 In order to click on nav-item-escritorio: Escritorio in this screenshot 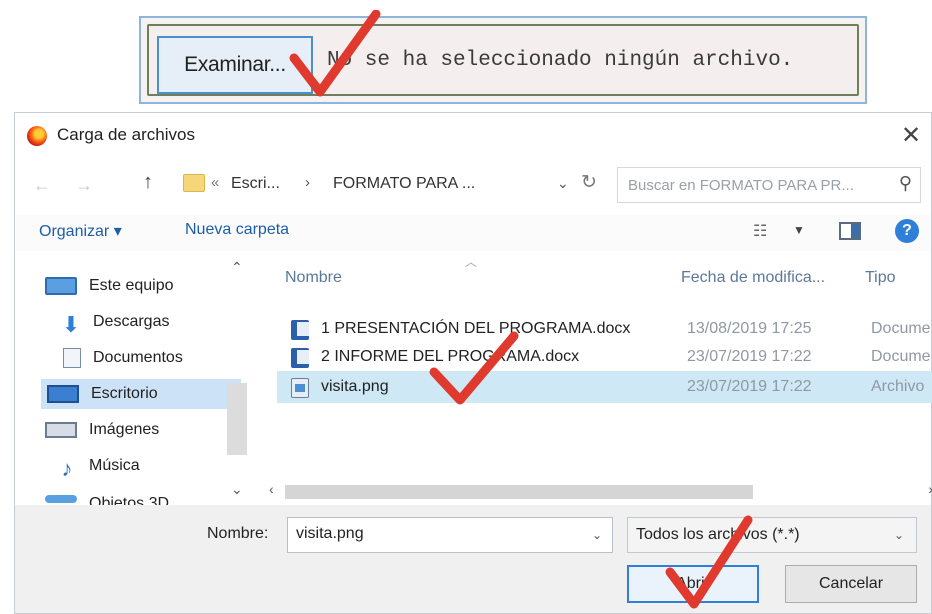, I will do `click(141, 394)`.